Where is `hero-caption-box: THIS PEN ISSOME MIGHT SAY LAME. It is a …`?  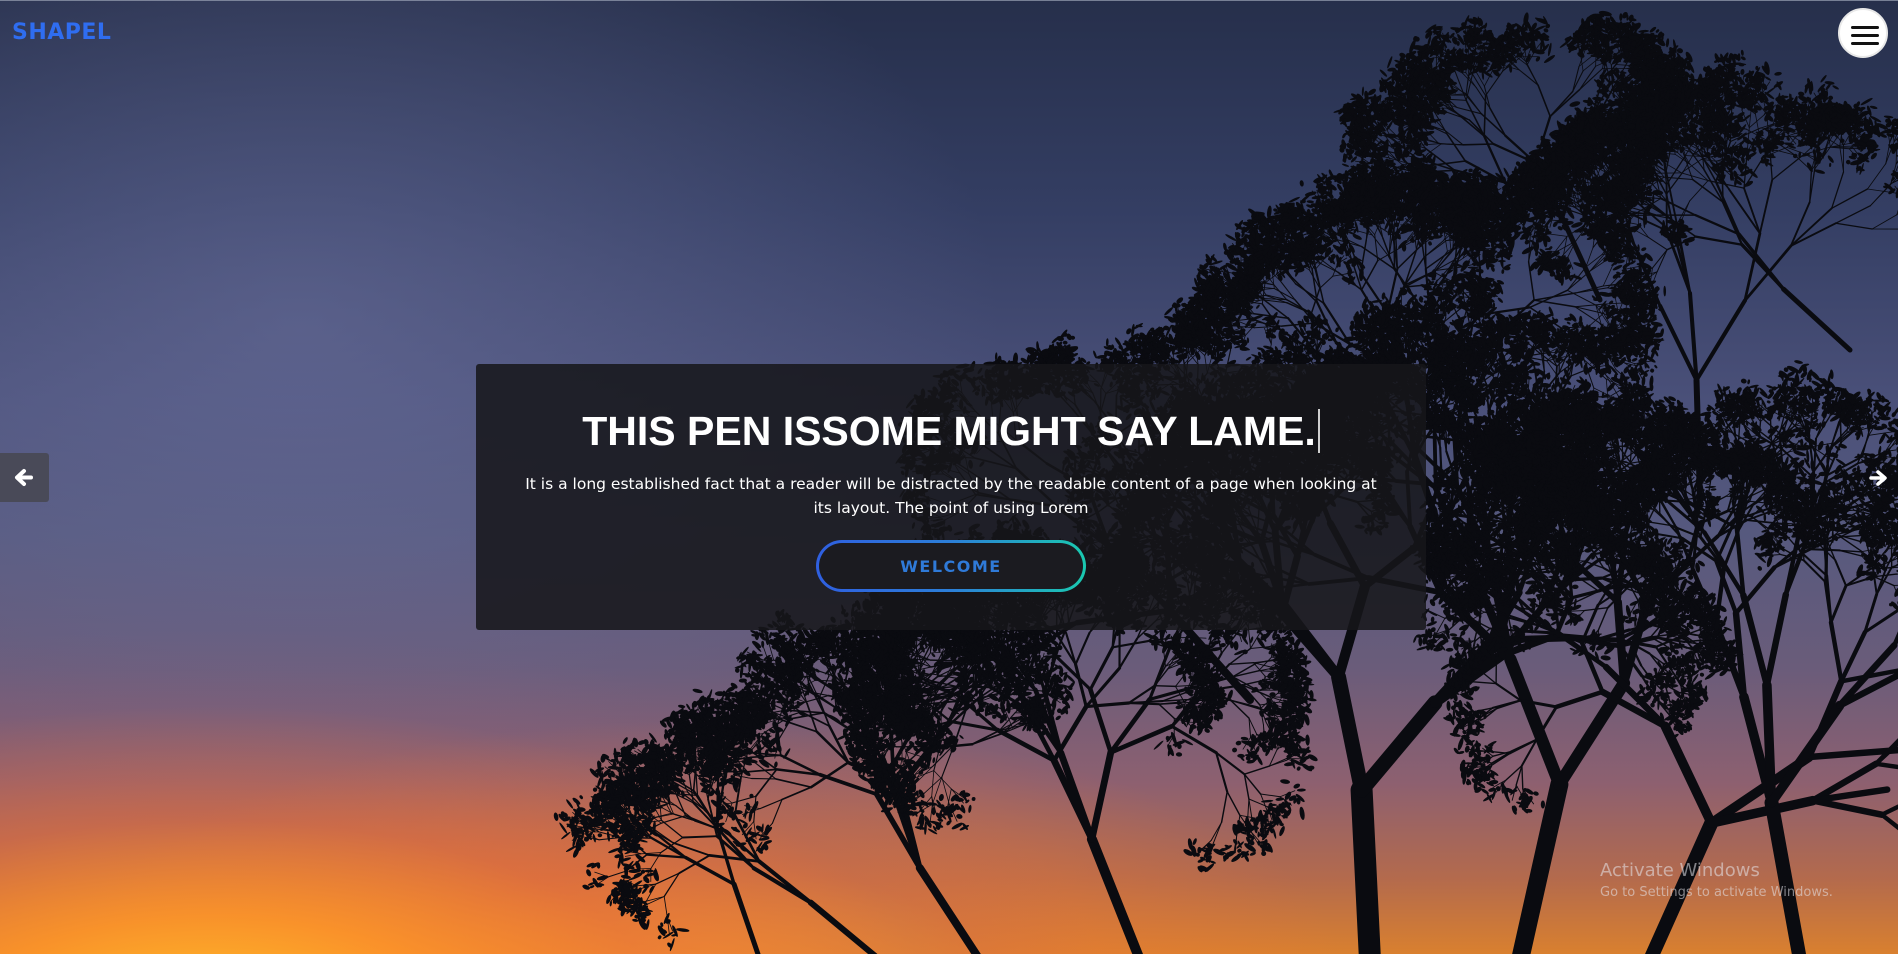
hero-caption-box: THIS PEN ISSOME MIGHT SAY LAME. It is a … is located at coordinates (951, 497).